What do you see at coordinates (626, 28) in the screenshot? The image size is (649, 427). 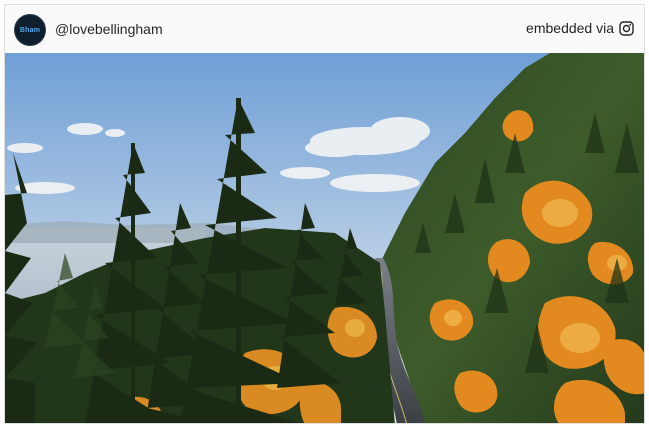 I see `instagram-icon` at bounding box center [626, 28].